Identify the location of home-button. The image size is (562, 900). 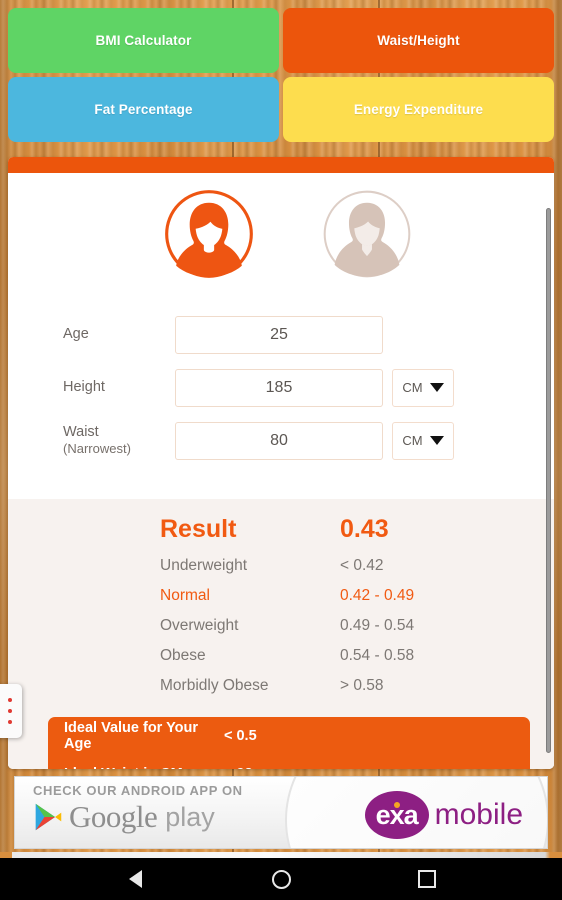
(281, 879).